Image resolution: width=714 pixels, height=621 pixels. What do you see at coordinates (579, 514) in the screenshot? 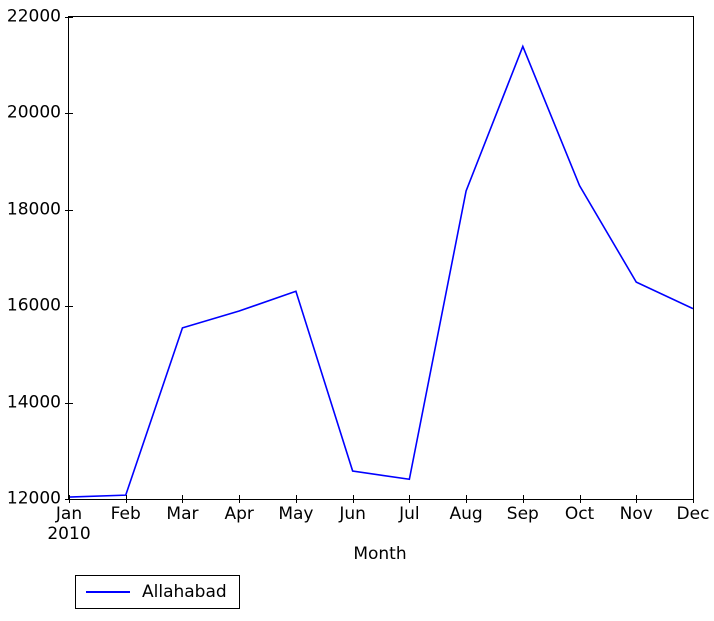
I see `x-tick-label: Oct` at bounding box center [579, 514].